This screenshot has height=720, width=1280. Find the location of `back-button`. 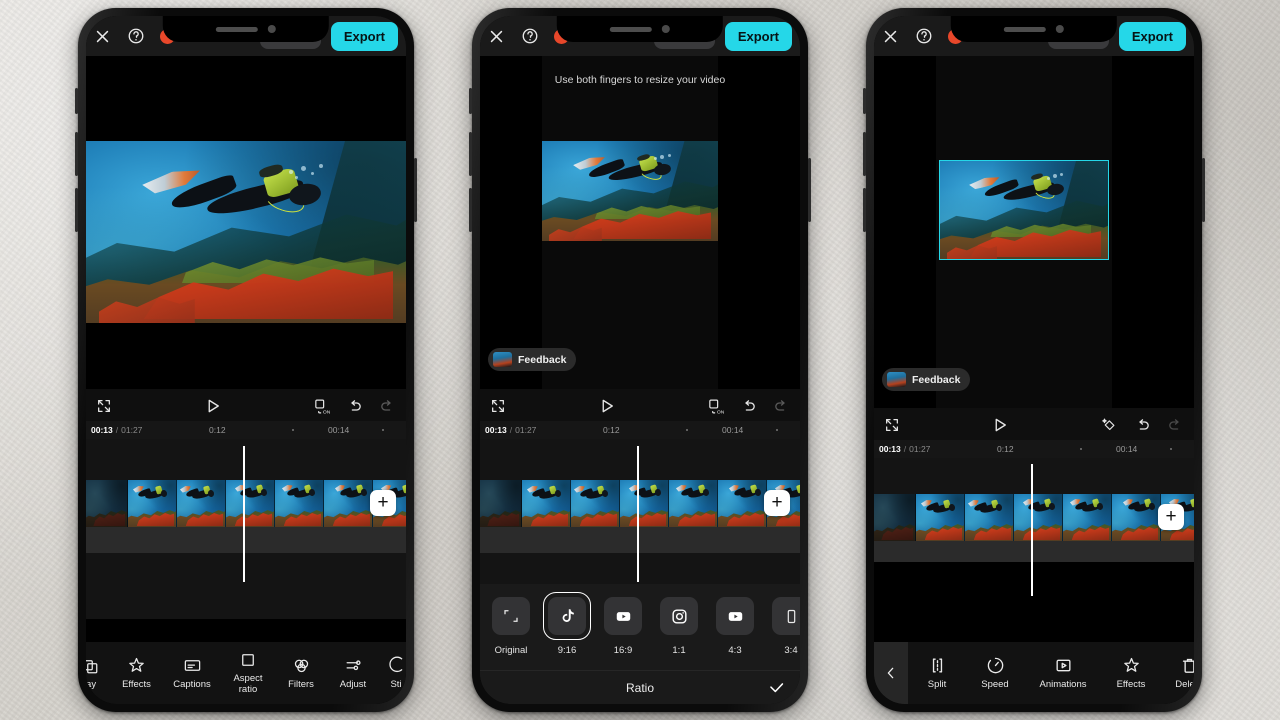

back-button is located at coordinates (891, 673).